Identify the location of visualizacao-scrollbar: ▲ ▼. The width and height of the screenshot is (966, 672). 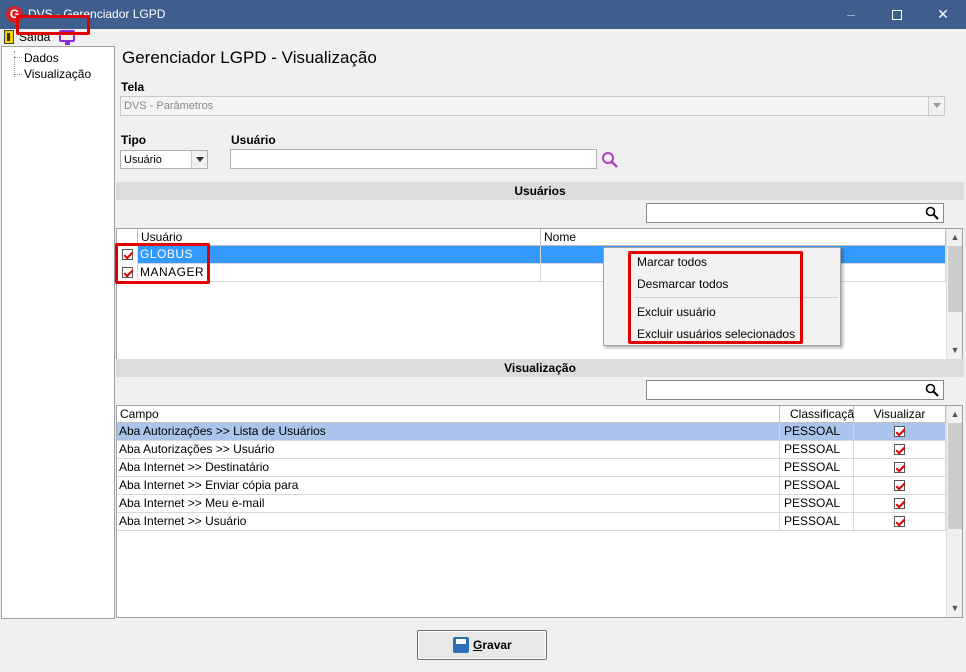
(954, 511).